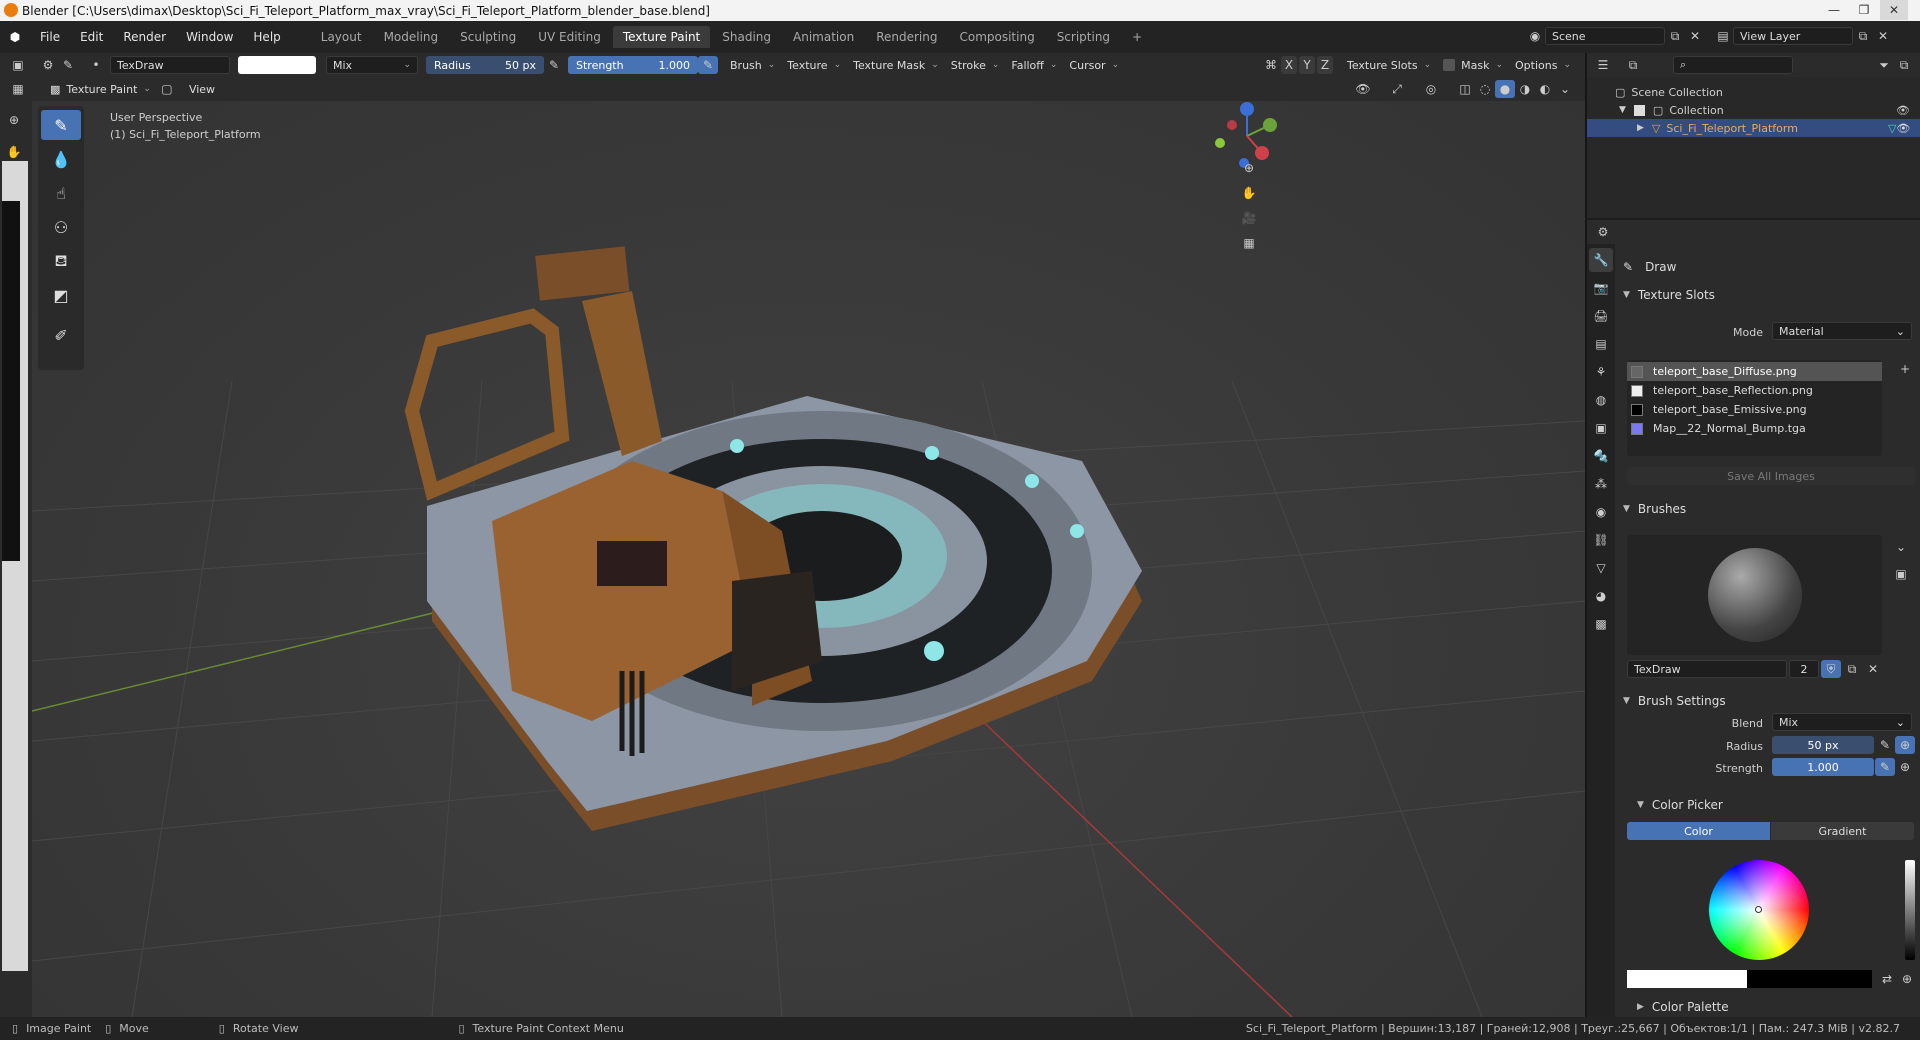  Describe the element at coordinates (1753, 92) in the screenshot. I see `outliner-row-scene-collection: ▢ Scene Collection` at that location.